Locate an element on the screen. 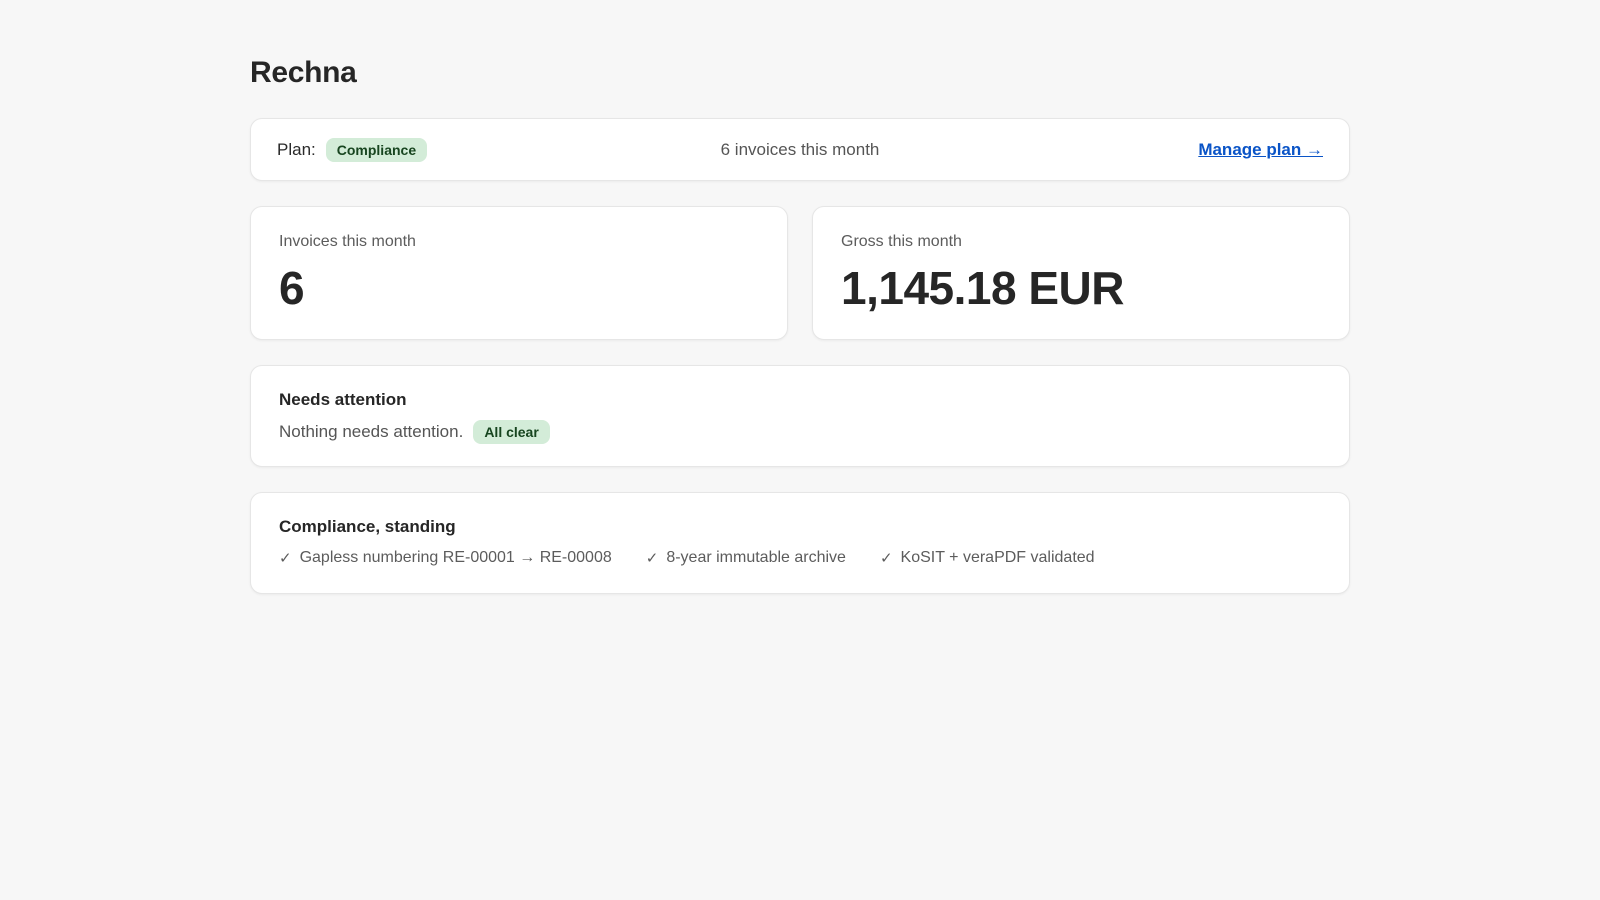 Image resolution: width=1600 pixels, height=900 pixels. app-title: Rechna is located at coordinates (303, 72).